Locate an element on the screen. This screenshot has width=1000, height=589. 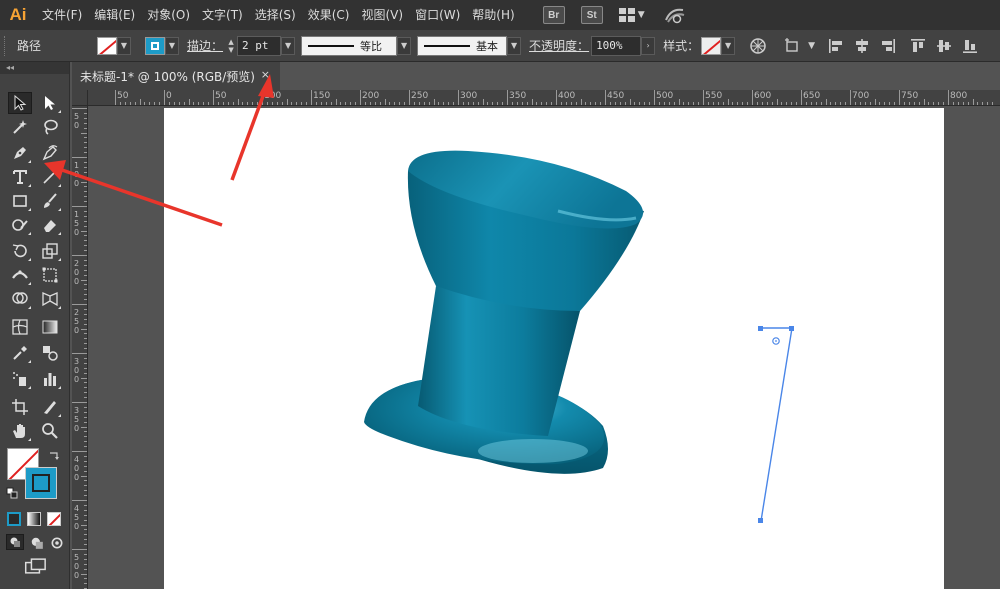
fill-swatch is located at coordinates (107, 45).